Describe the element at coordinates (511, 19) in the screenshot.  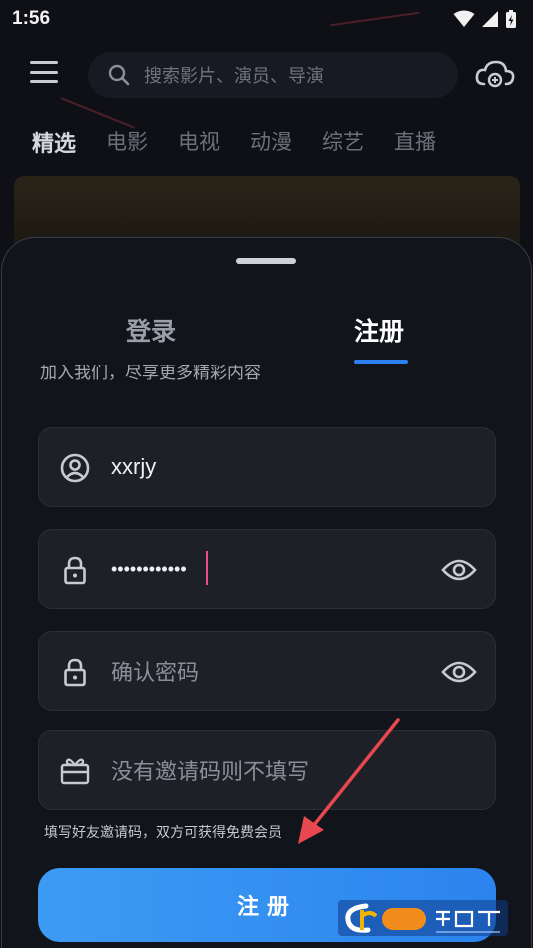
I see `battery-icon` at that location.